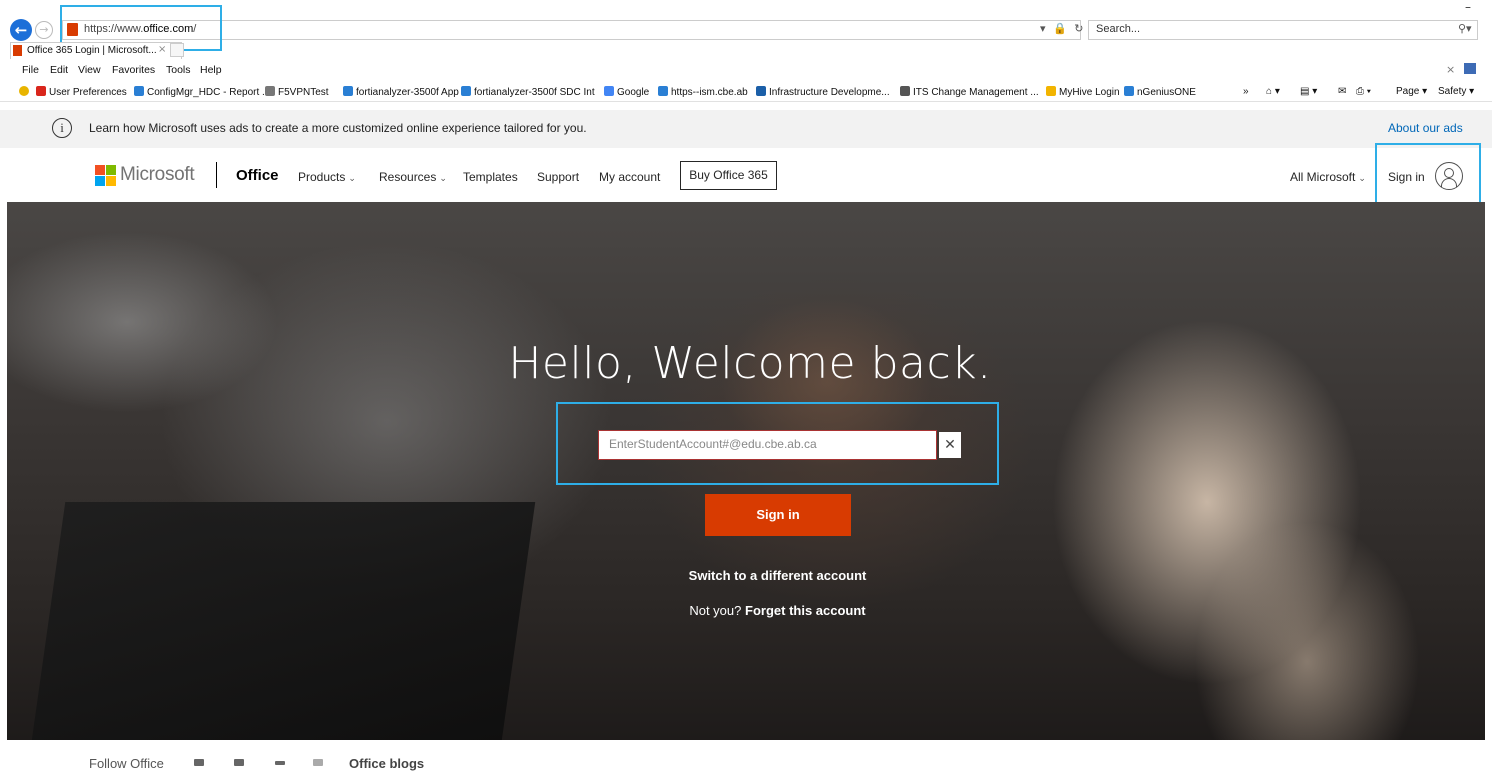 The width and height of the screenshot is (1492, 779). What do you see at coordinates (157, 175) in the screenshot?
I see `microsoft-brand: Microsoft` at bounding box center [157, 175].